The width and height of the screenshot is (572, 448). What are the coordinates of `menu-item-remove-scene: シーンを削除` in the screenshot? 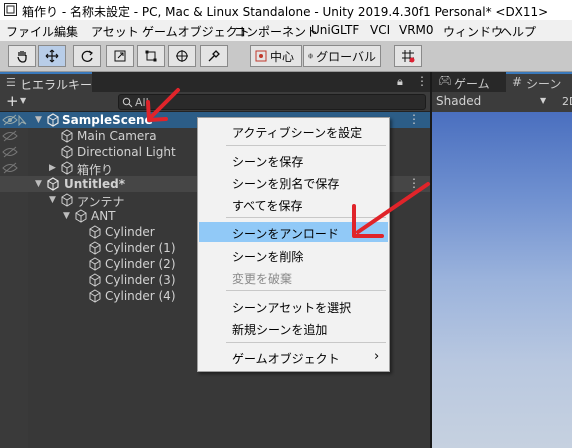 It's located at (293, 255).